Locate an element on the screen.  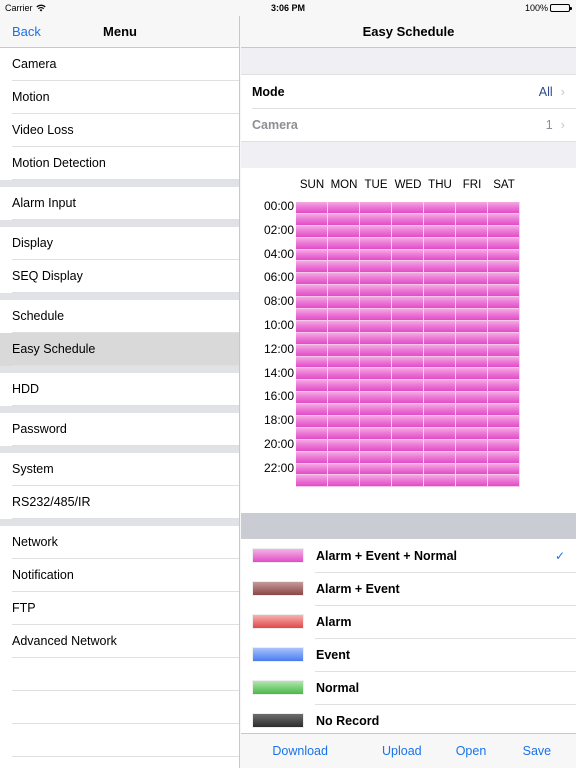
menu-item-video-loss: Video Loss is located at coordinates (119, 130).